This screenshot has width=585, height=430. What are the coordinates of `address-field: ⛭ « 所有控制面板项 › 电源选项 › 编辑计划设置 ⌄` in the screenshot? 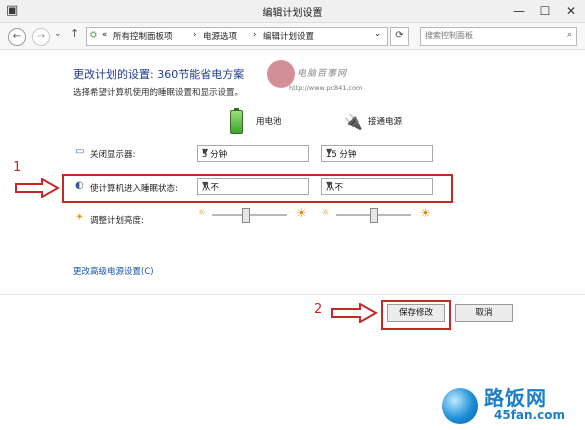 It's located at (237, 36).